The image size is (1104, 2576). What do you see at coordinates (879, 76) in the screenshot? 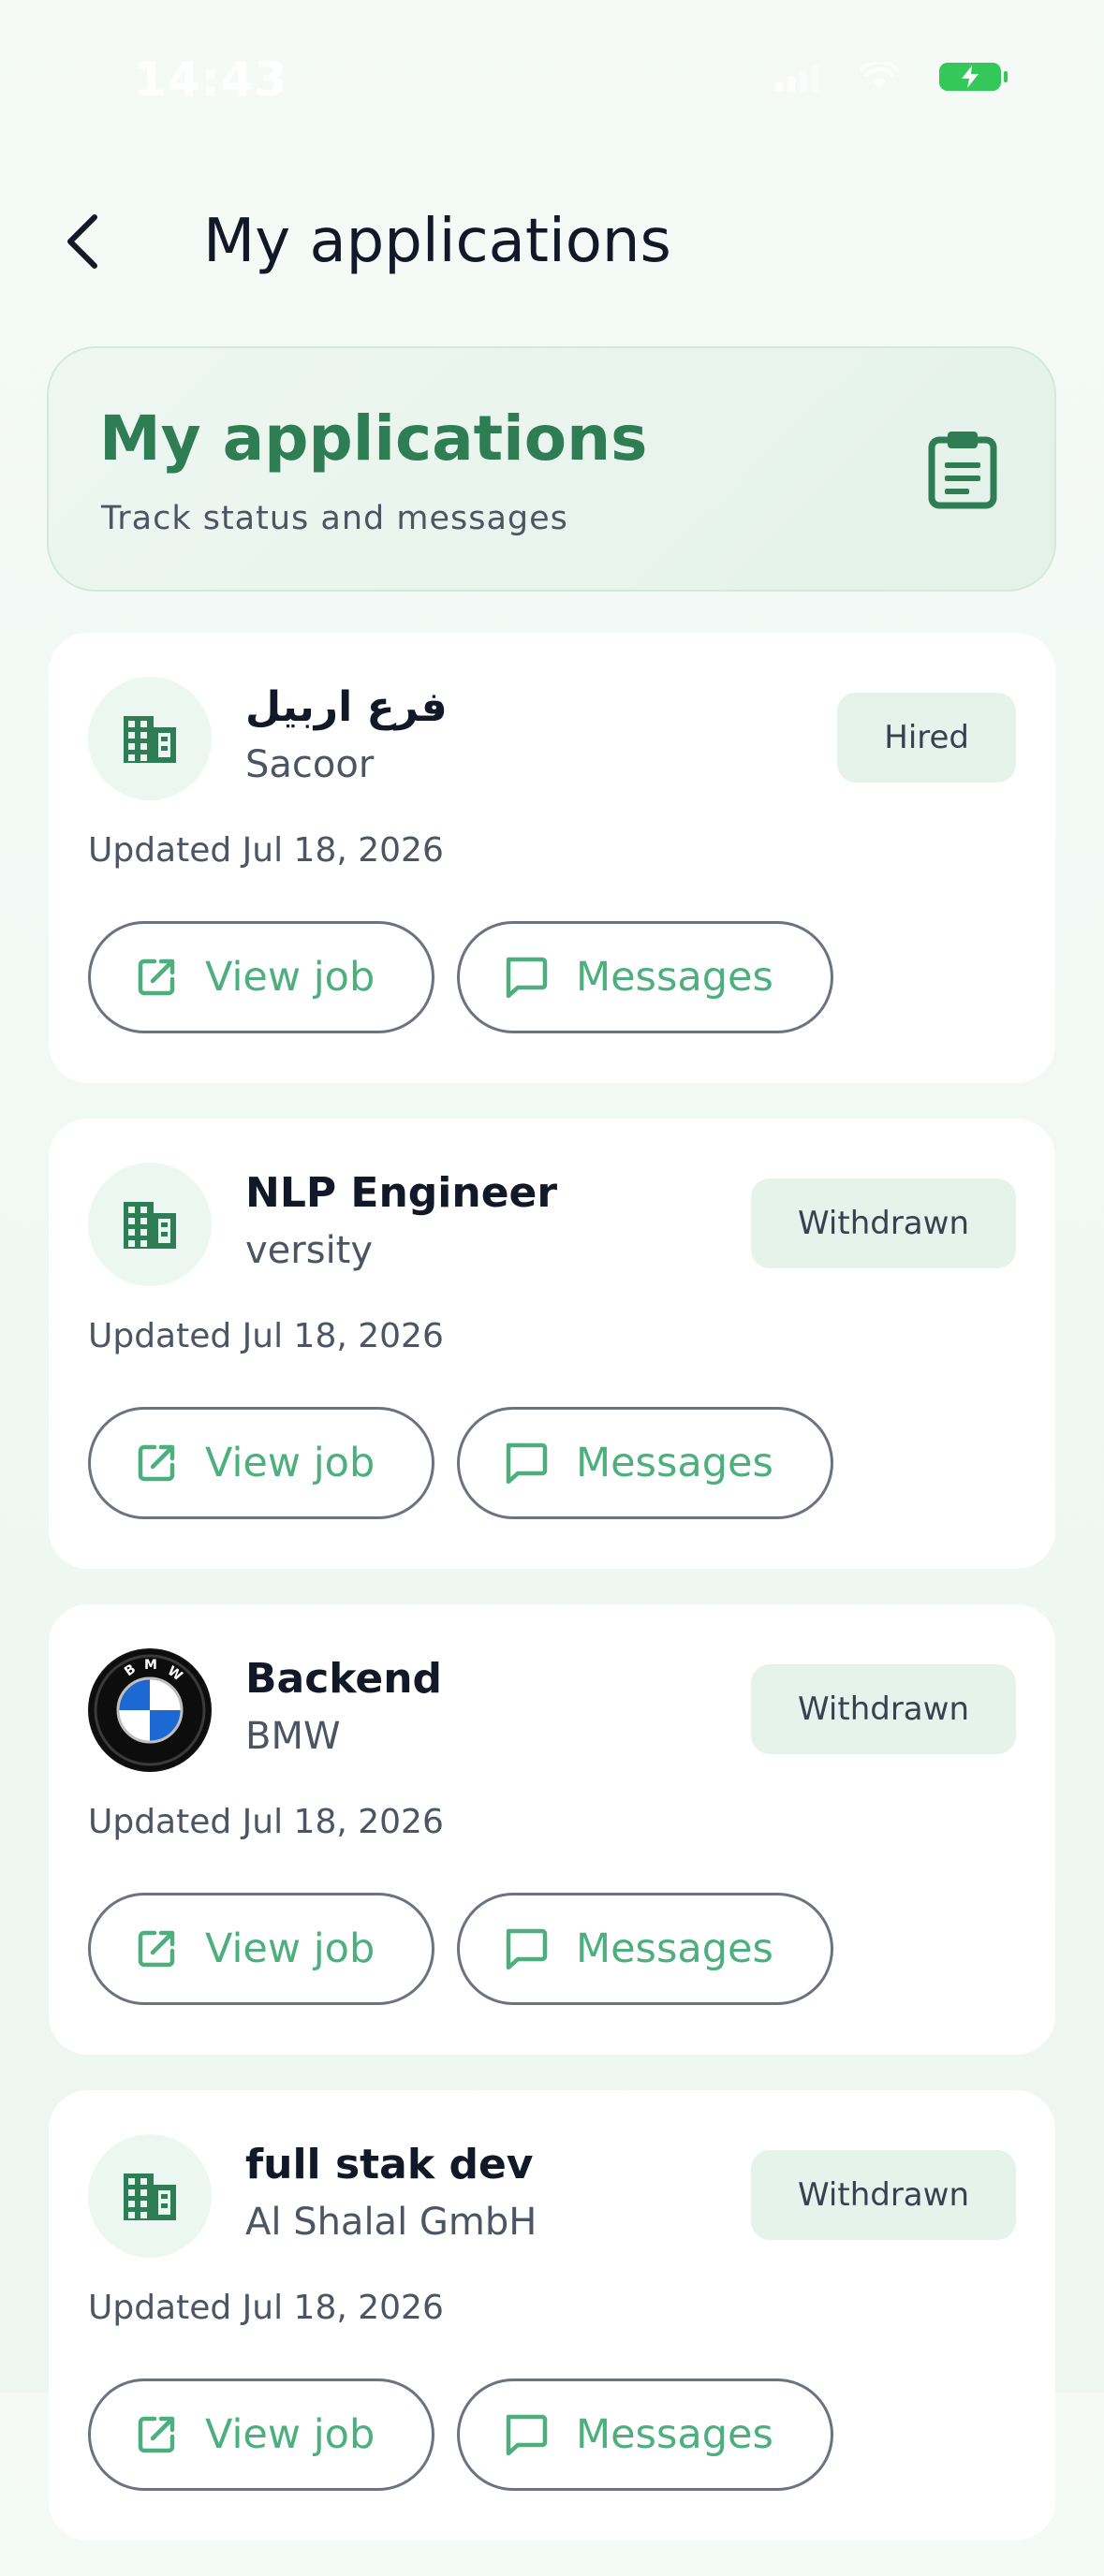
I see `wifi-icon` at bounding box center [879, 76].